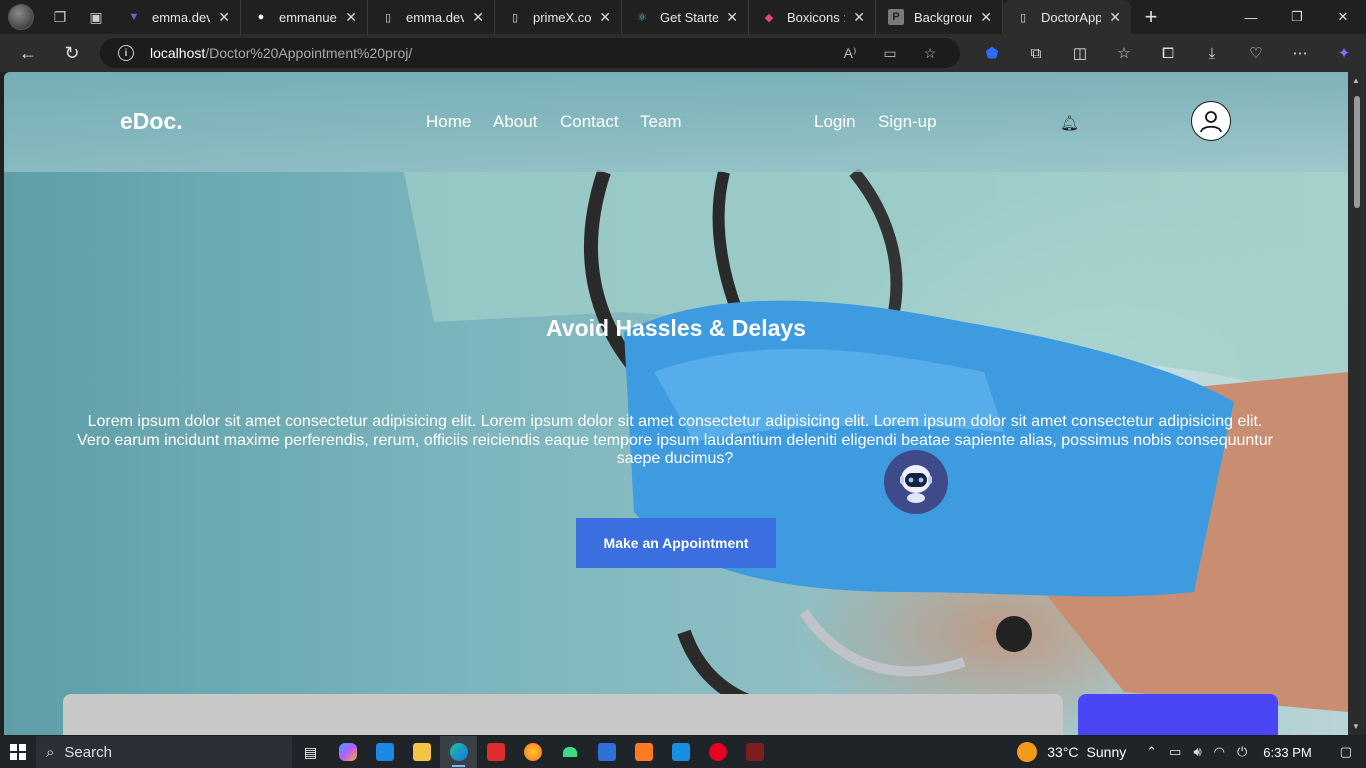 The height and width of the screenshot is (768, 1366). What do you see at coordinates (1151, 752) in the screenshot?
I see `chevron-up-icon: ⌃` at bounding box center [1151, 752].